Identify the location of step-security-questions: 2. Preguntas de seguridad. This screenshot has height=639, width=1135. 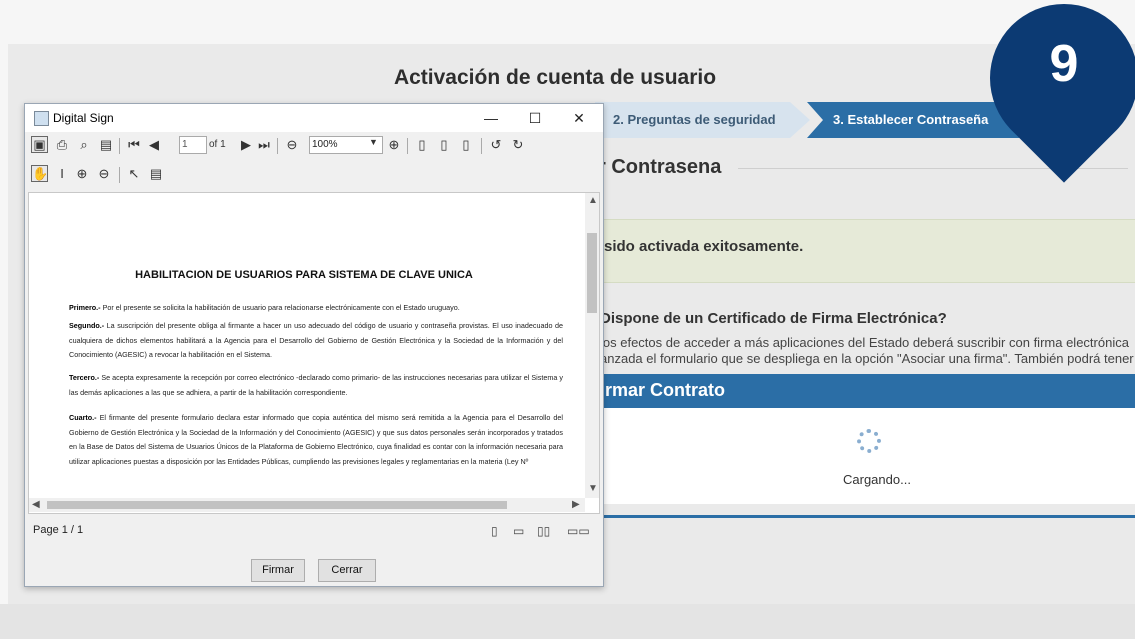
(702, 120).